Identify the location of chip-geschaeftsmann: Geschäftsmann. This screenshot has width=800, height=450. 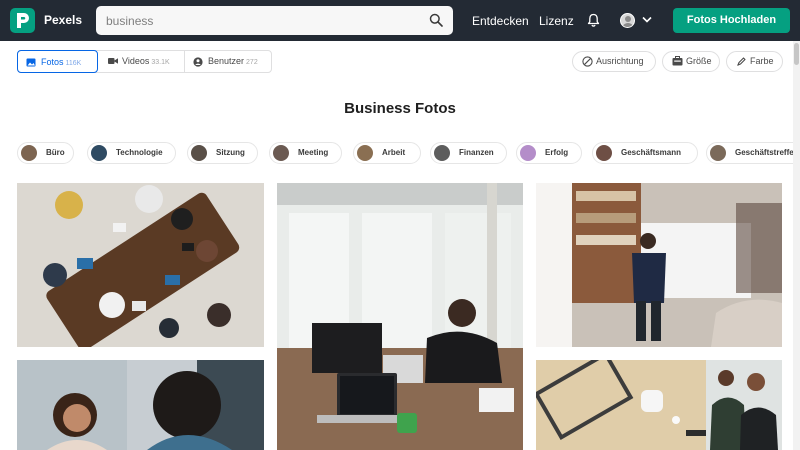
(645, 153).